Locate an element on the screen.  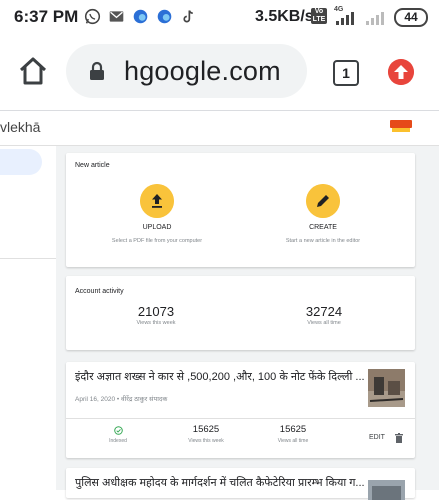
views-week-label: Views this week is located at coordinates (156, 323).